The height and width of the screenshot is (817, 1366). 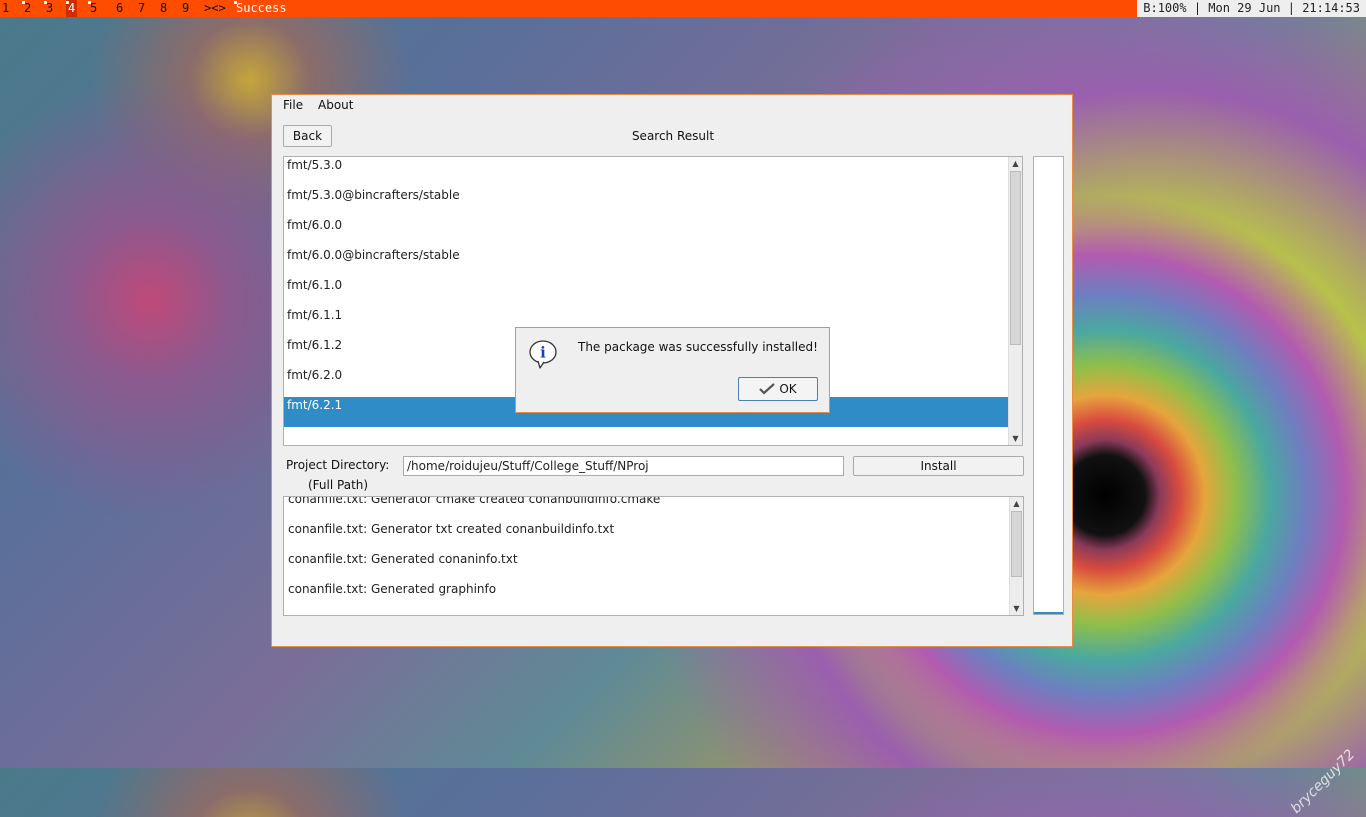 I want to click on menu-file: File, so click(x=293, y=105).